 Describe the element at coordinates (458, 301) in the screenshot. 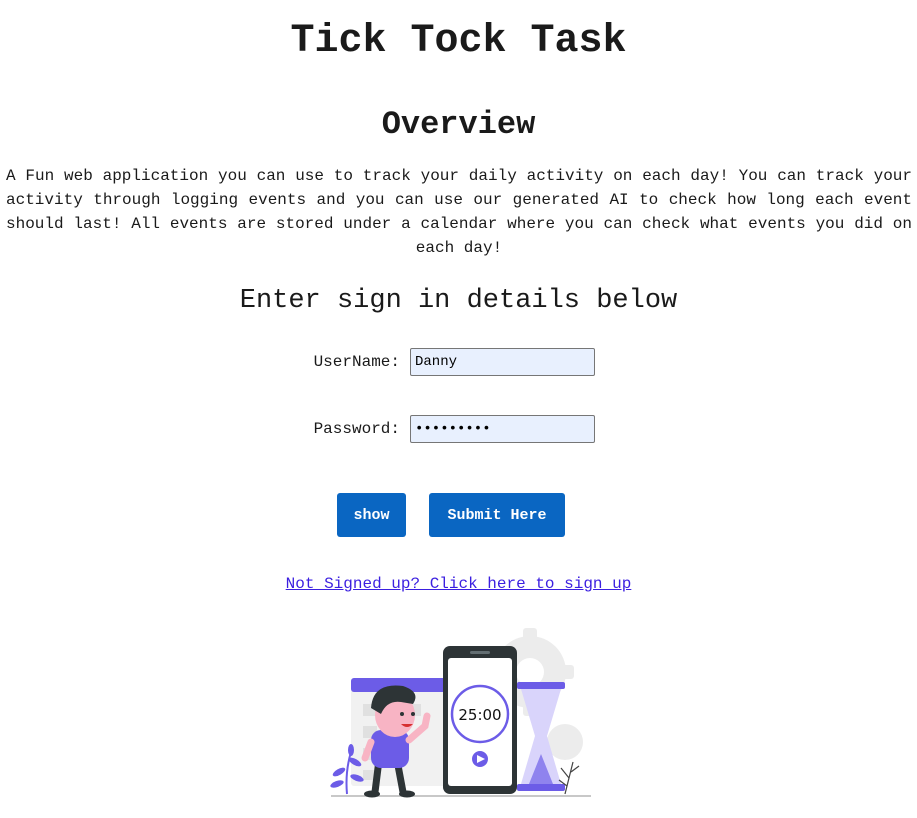

I see `signin-heading: Enter sign in details below` at that location.